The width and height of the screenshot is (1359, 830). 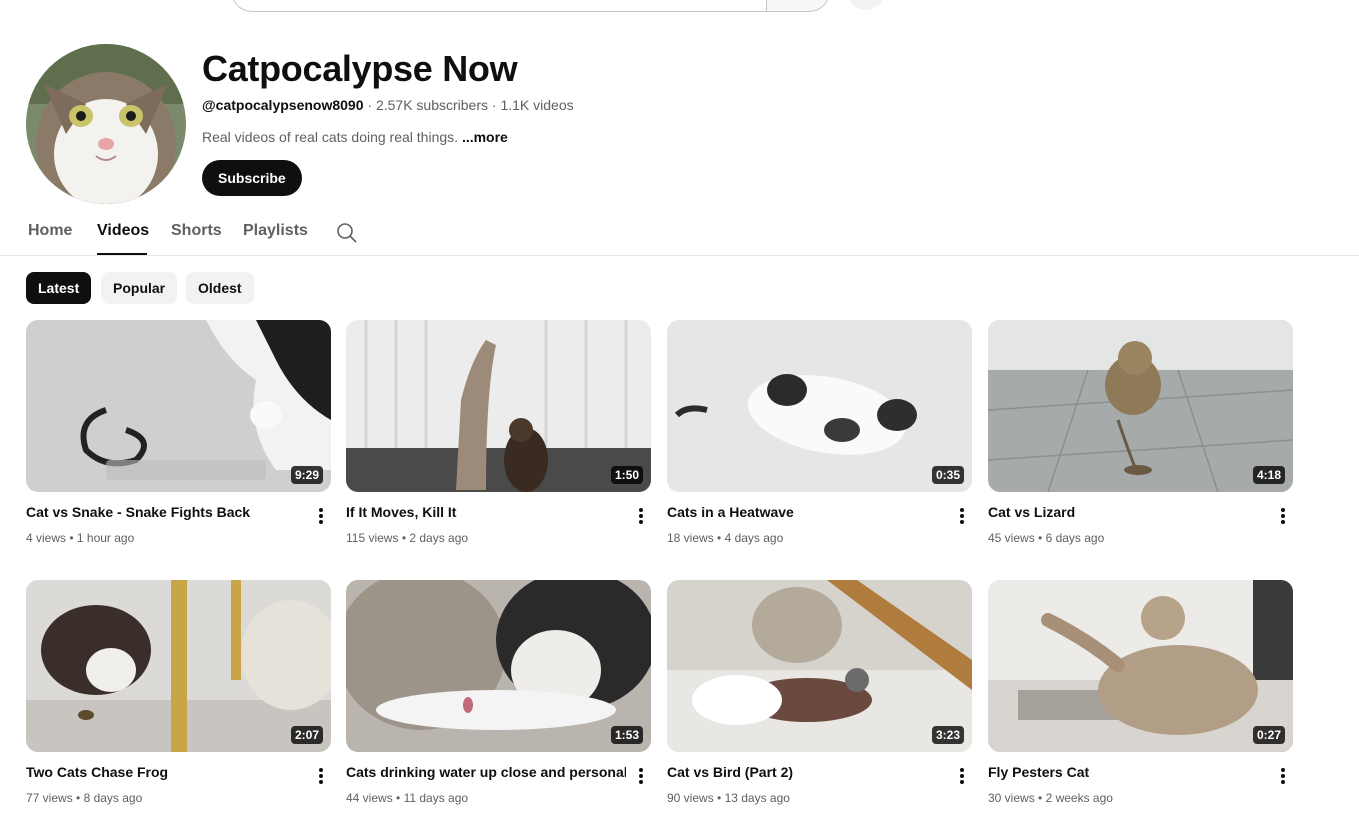 I want to click on search-icon, so click(x=347, y=233).